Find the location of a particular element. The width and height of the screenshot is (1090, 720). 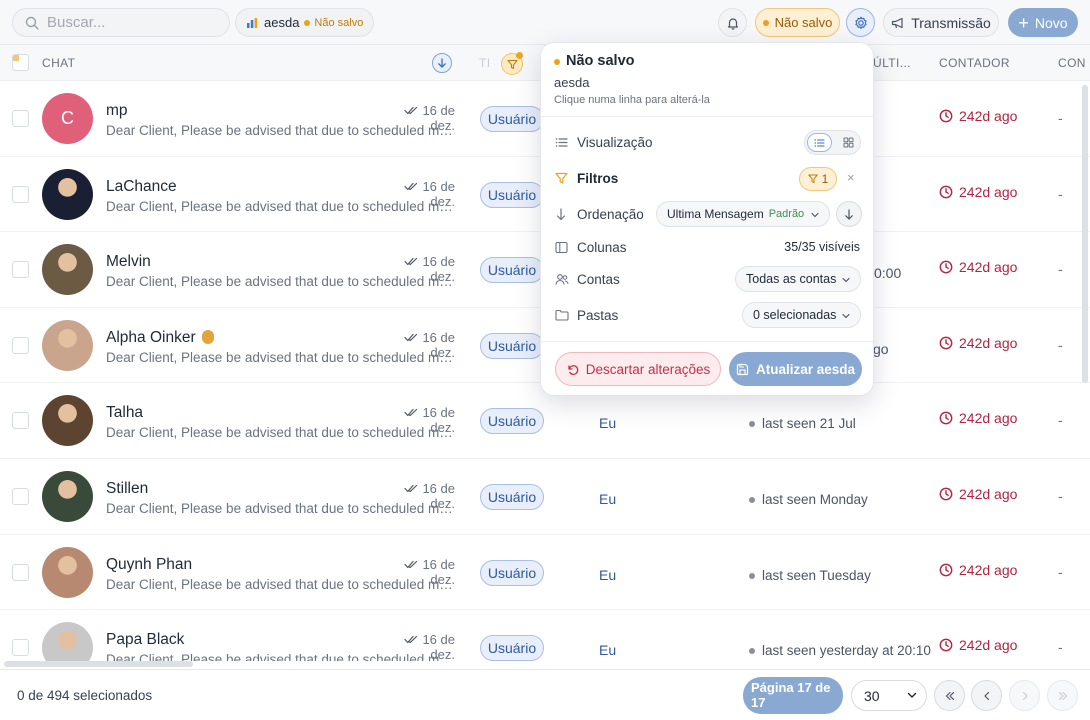

search-input is located at coordinates (132, 22).